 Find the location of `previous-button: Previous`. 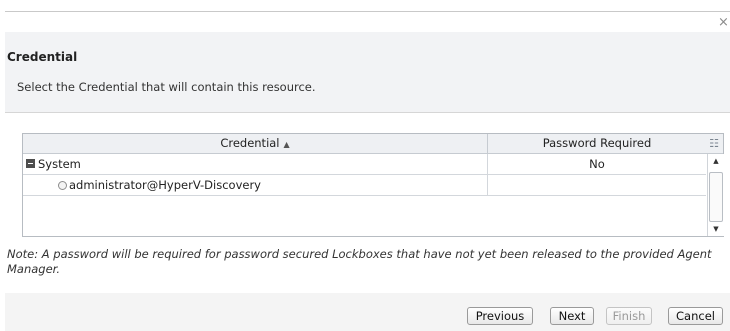

previous-button: Previous is located at coordinates (500, 316).